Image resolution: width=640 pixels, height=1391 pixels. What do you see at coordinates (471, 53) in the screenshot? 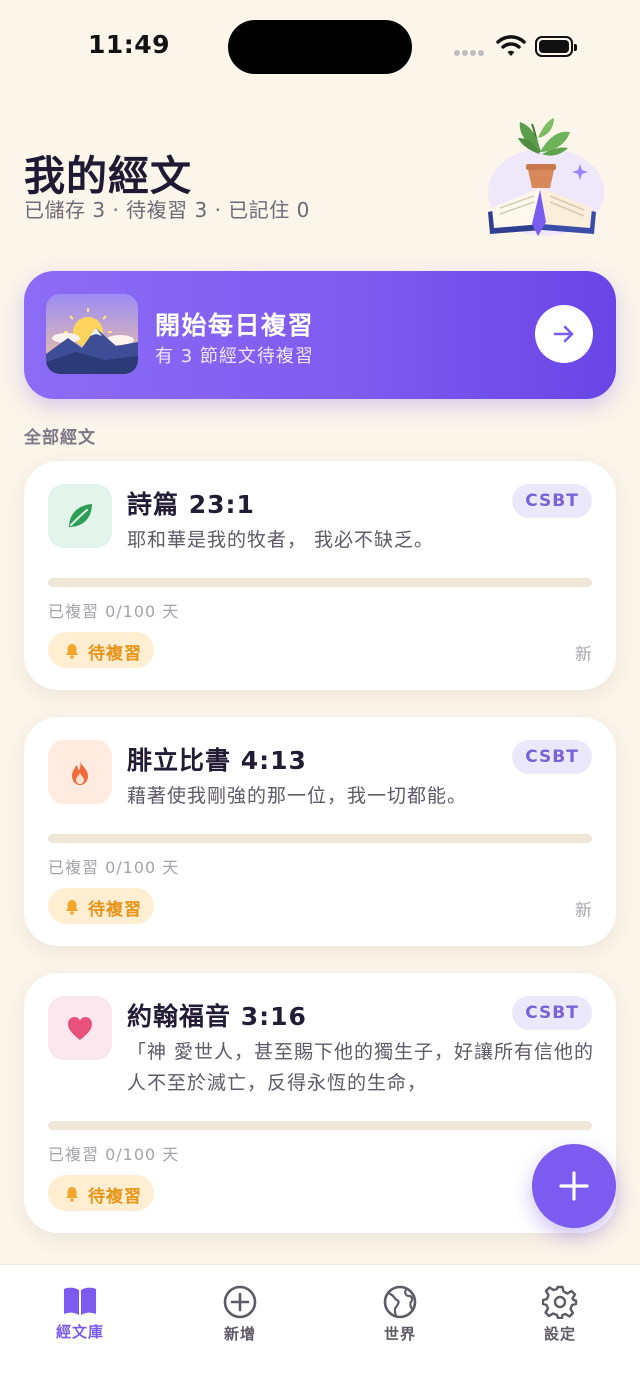
I see `signal-icon` at bounding box center [471, 53].